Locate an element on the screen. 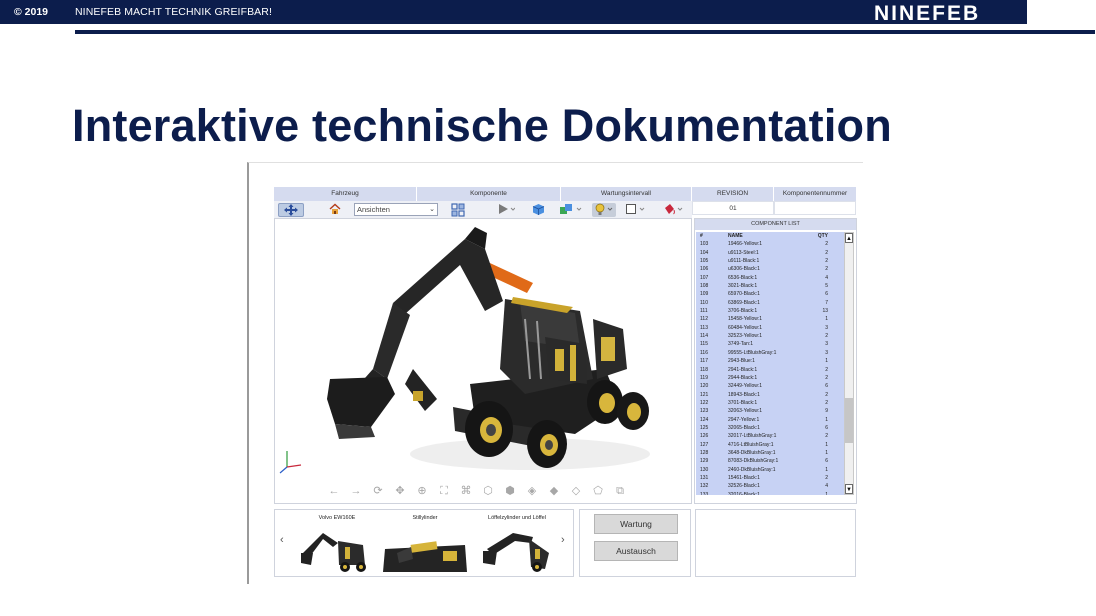  table-row: 109 65970-Black:1 6 is located at coordinates (770, 294).